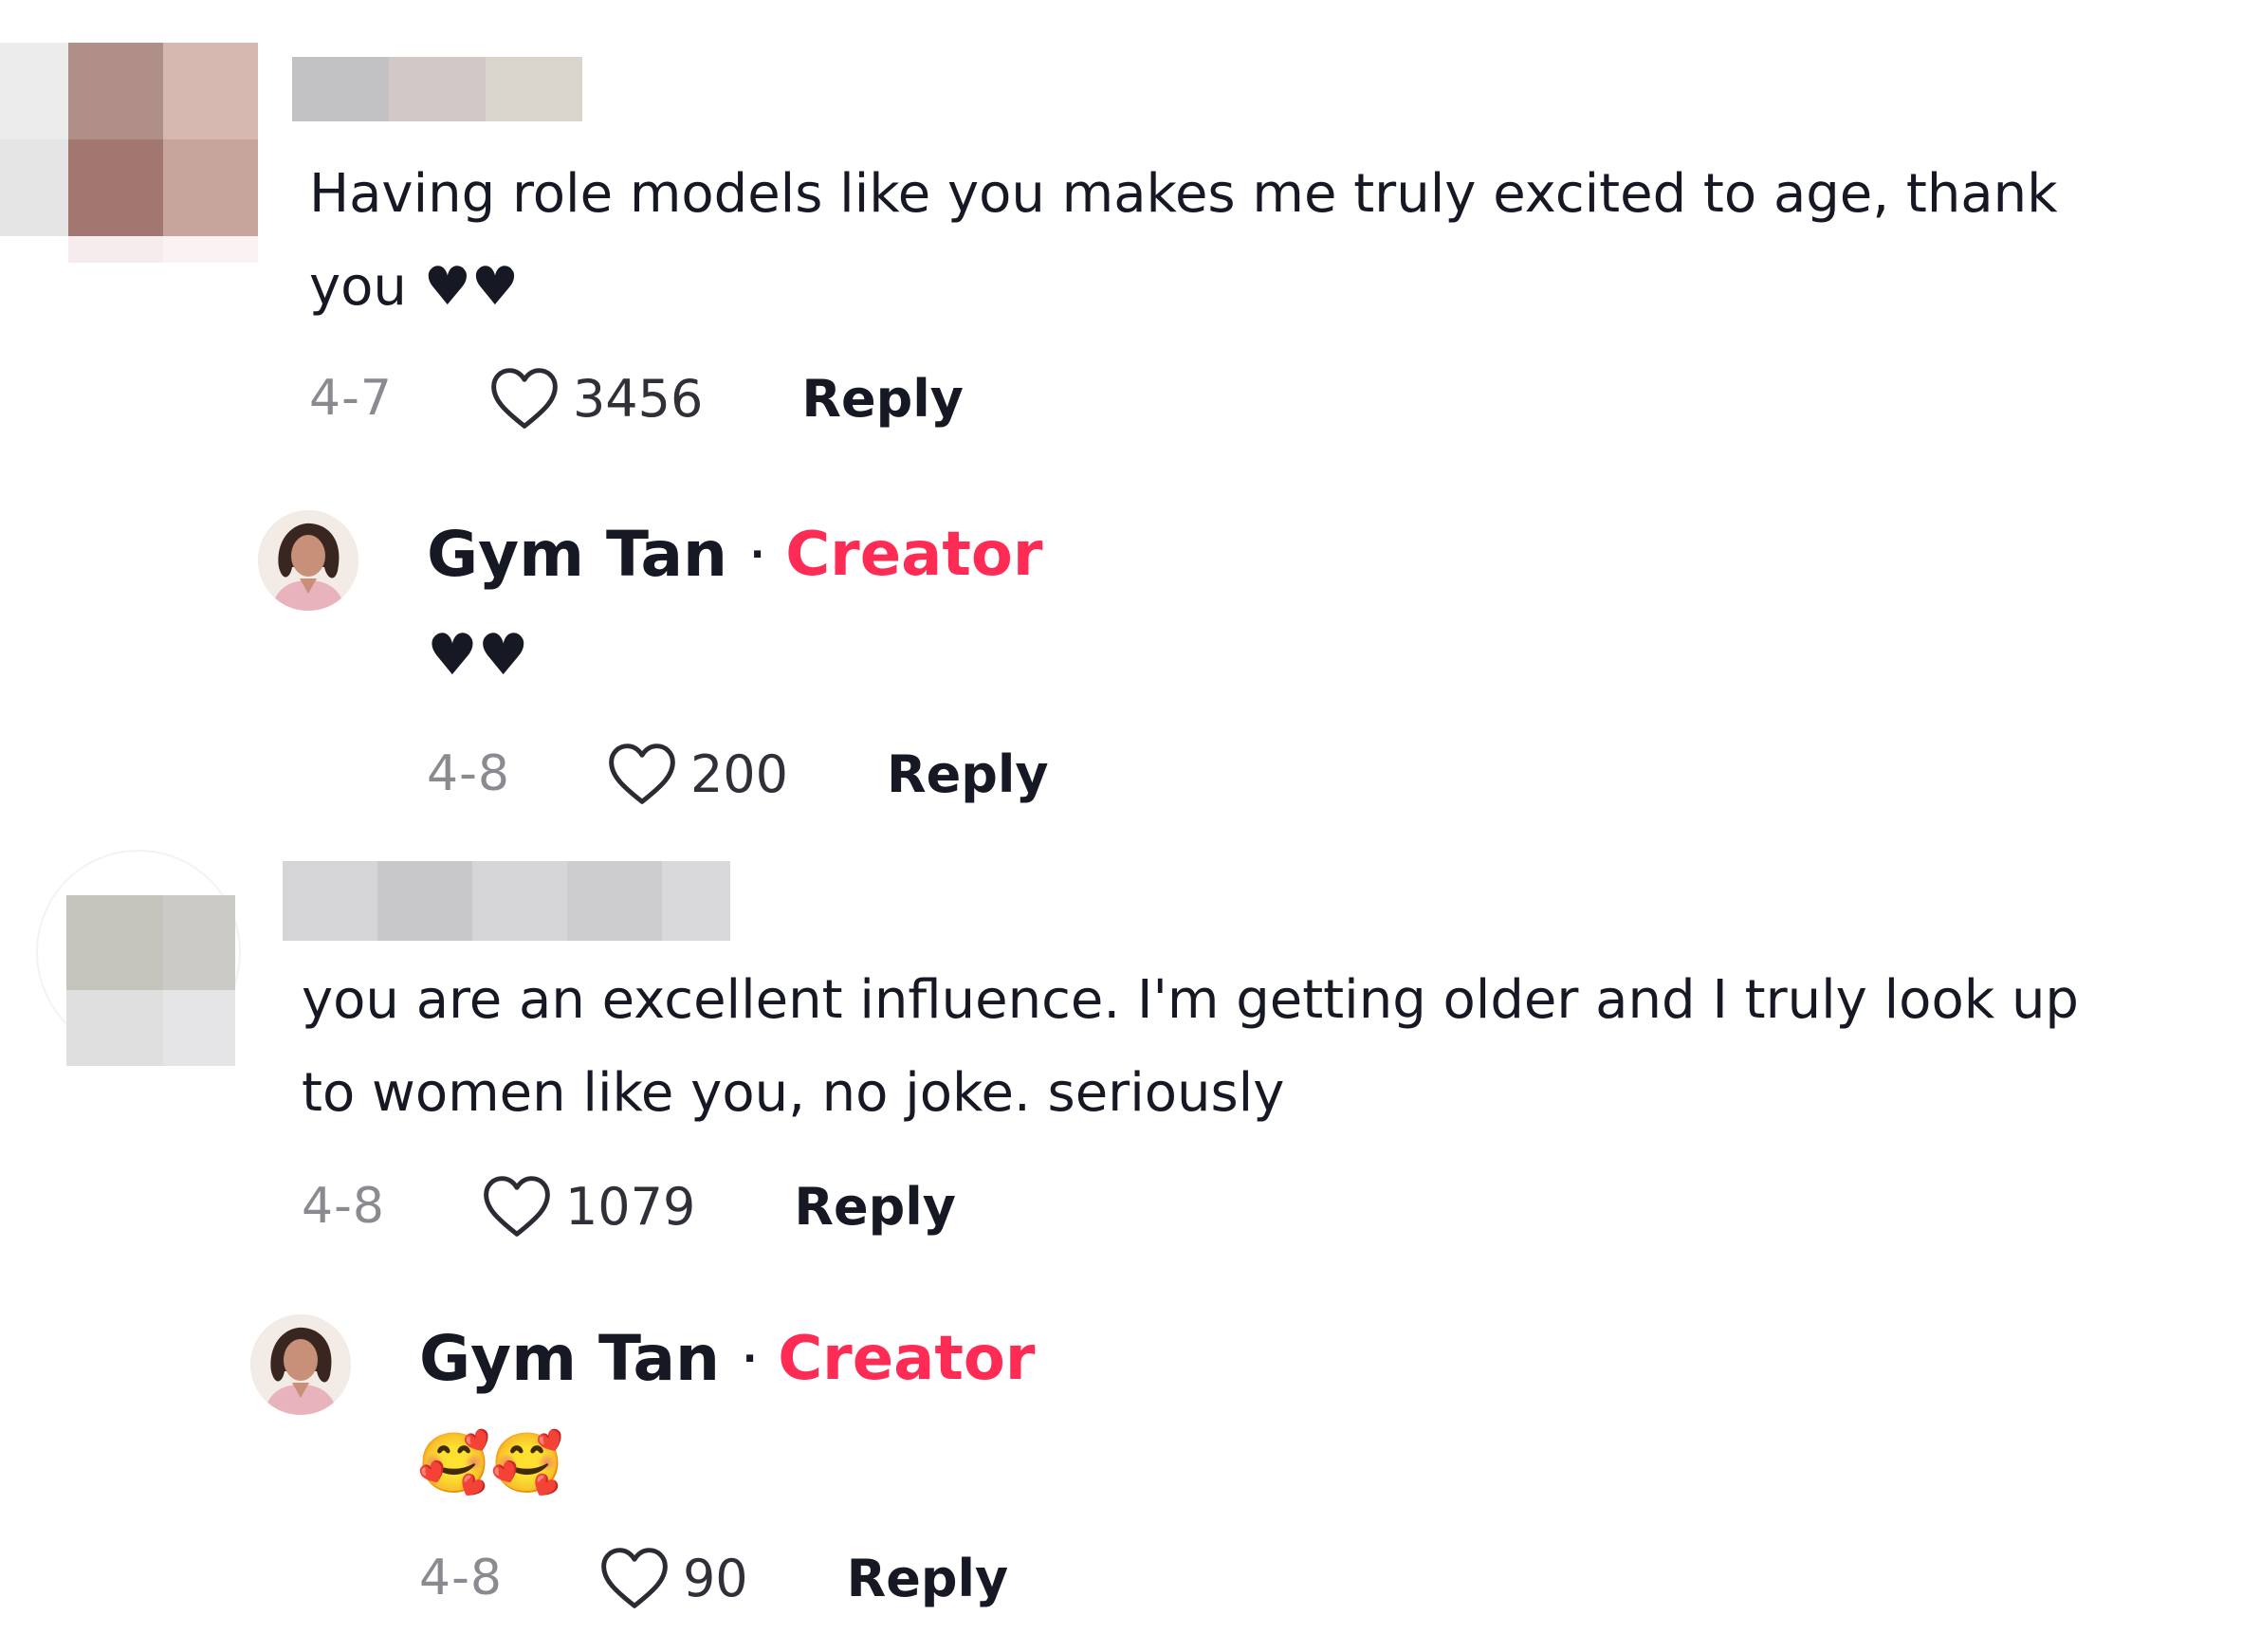 This screenshot has width=2260, height=1652. Describe the element at coordinates (490, 1462) in the screenshot. I see `reply-text: 🥰🥰` at that location.